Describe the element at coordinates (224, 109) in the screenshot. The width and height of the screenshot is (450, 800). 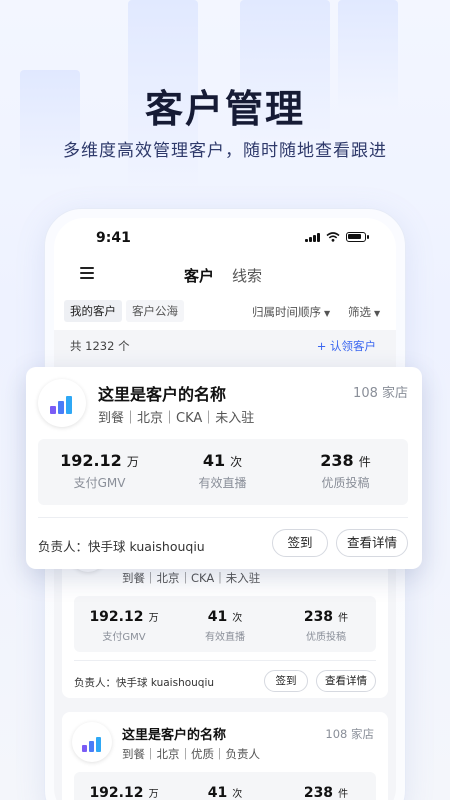
I see `hero-title: 客户管理` at that location.